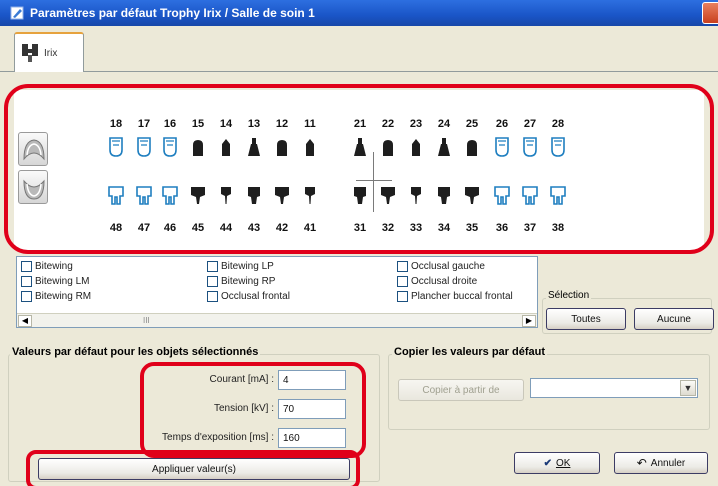  What do you see at coordinates (502, 228) in the screenshot?
I see `tooth-number-36: 36` at bounding box center [502, 228].